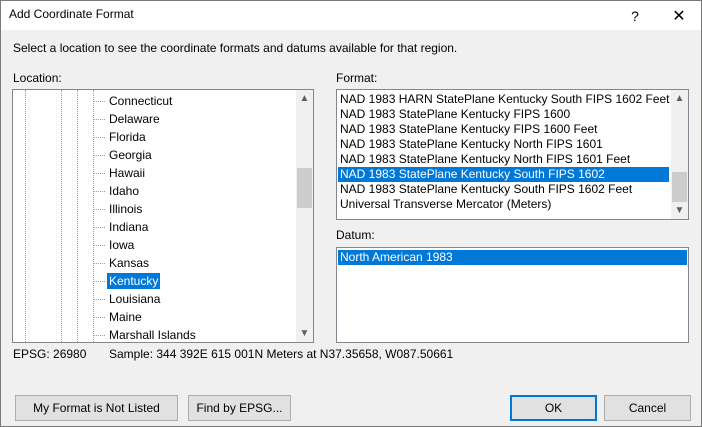 The height and width of the screenshot is (427, 702). I want to click on location-item-label: Delaware, so click(134, 119).